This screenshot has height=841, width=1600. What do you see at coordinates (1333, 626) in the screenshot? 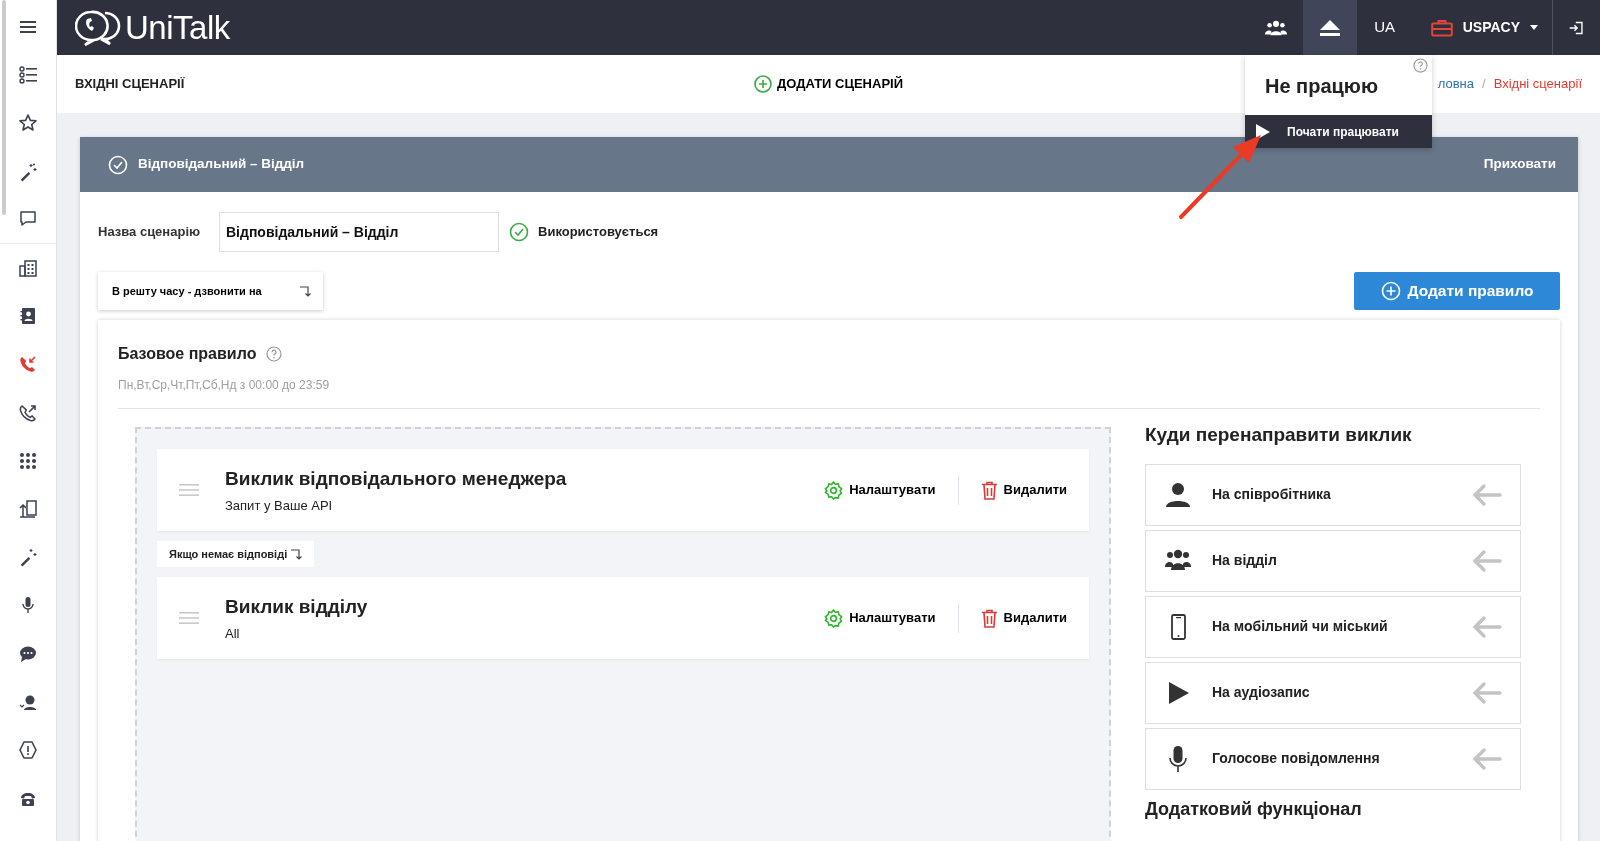
I see `redirect-option: На мобільний чи міський` at bounding box center [1333, 626].